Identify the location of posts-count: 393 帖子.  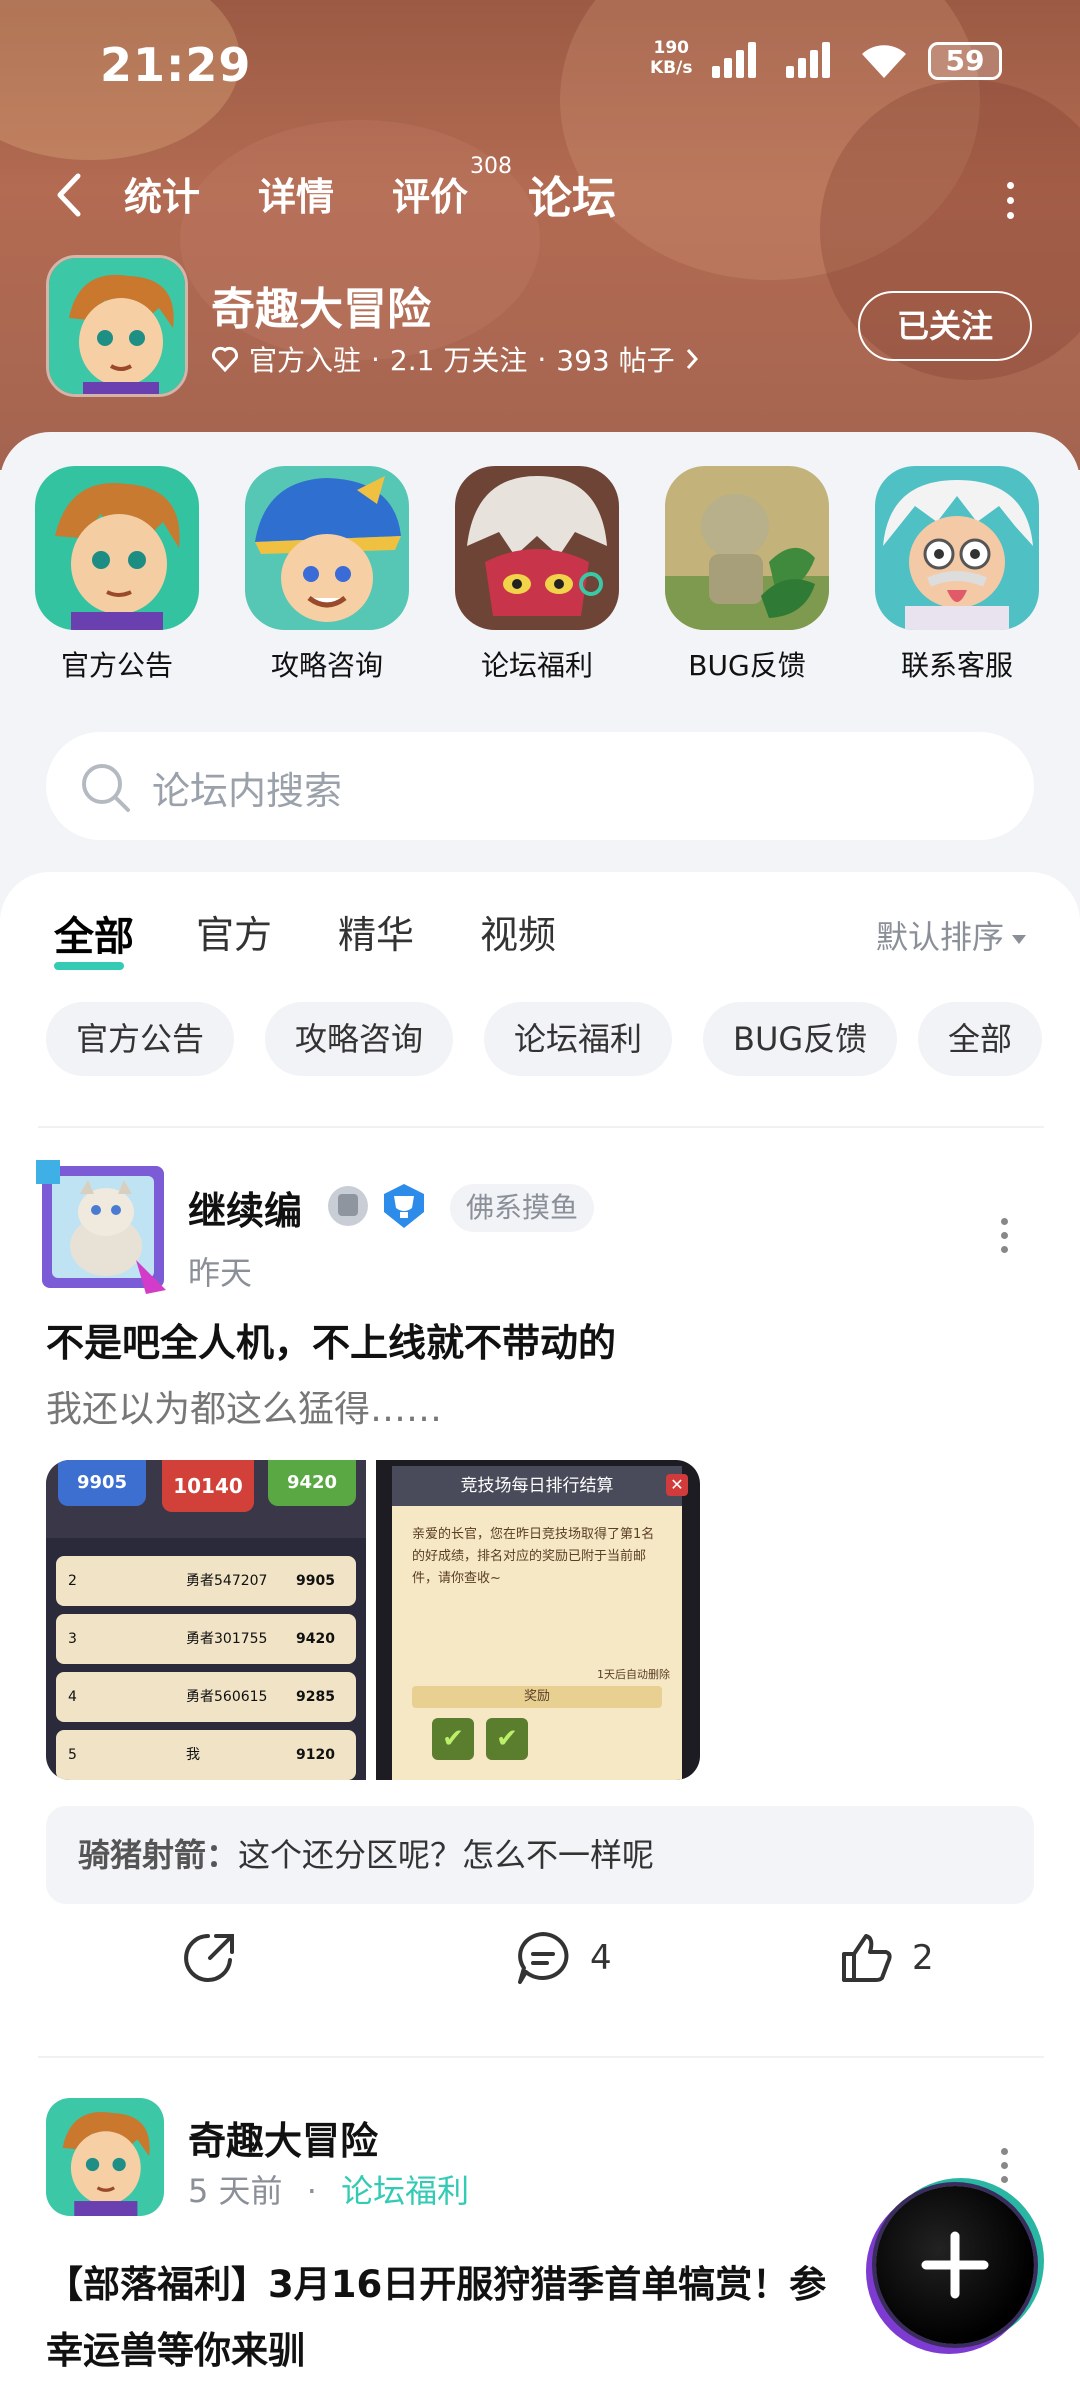
(615, 359).